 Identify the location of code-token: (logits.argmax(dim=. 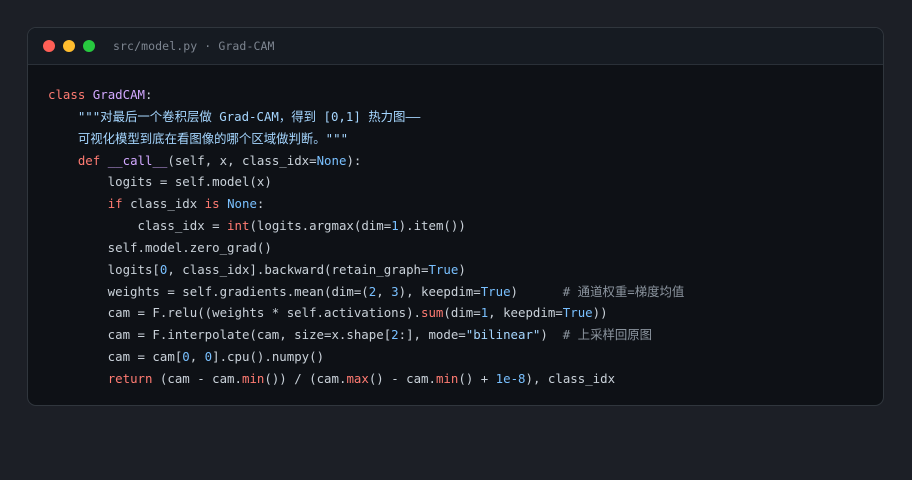
(320, 226).